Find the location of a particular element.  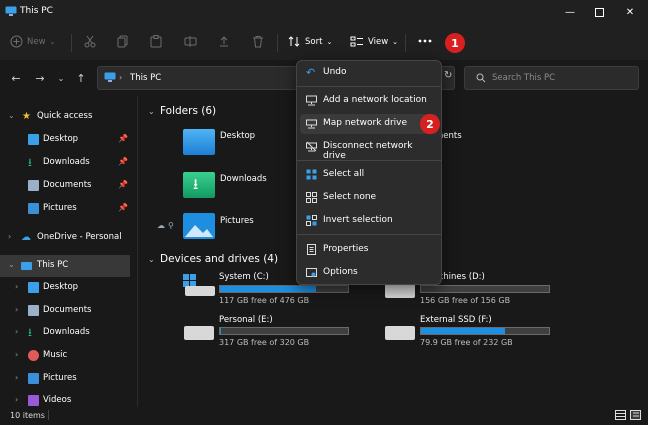

menu-item-label: Select none is located at coordinates (350, 197).